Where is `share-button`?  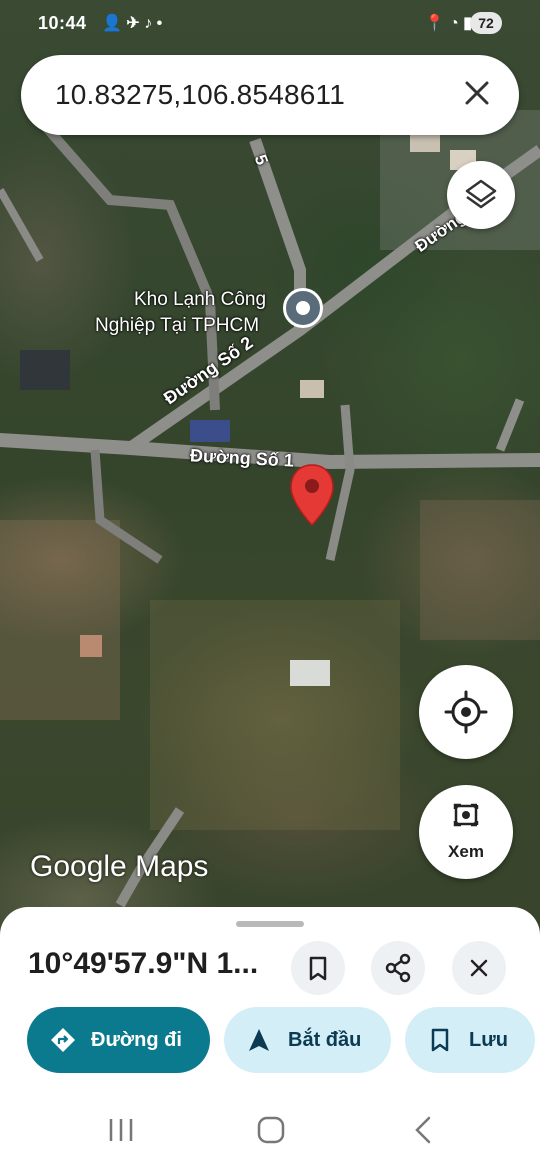
share-button is located at coordinates (398, 968).